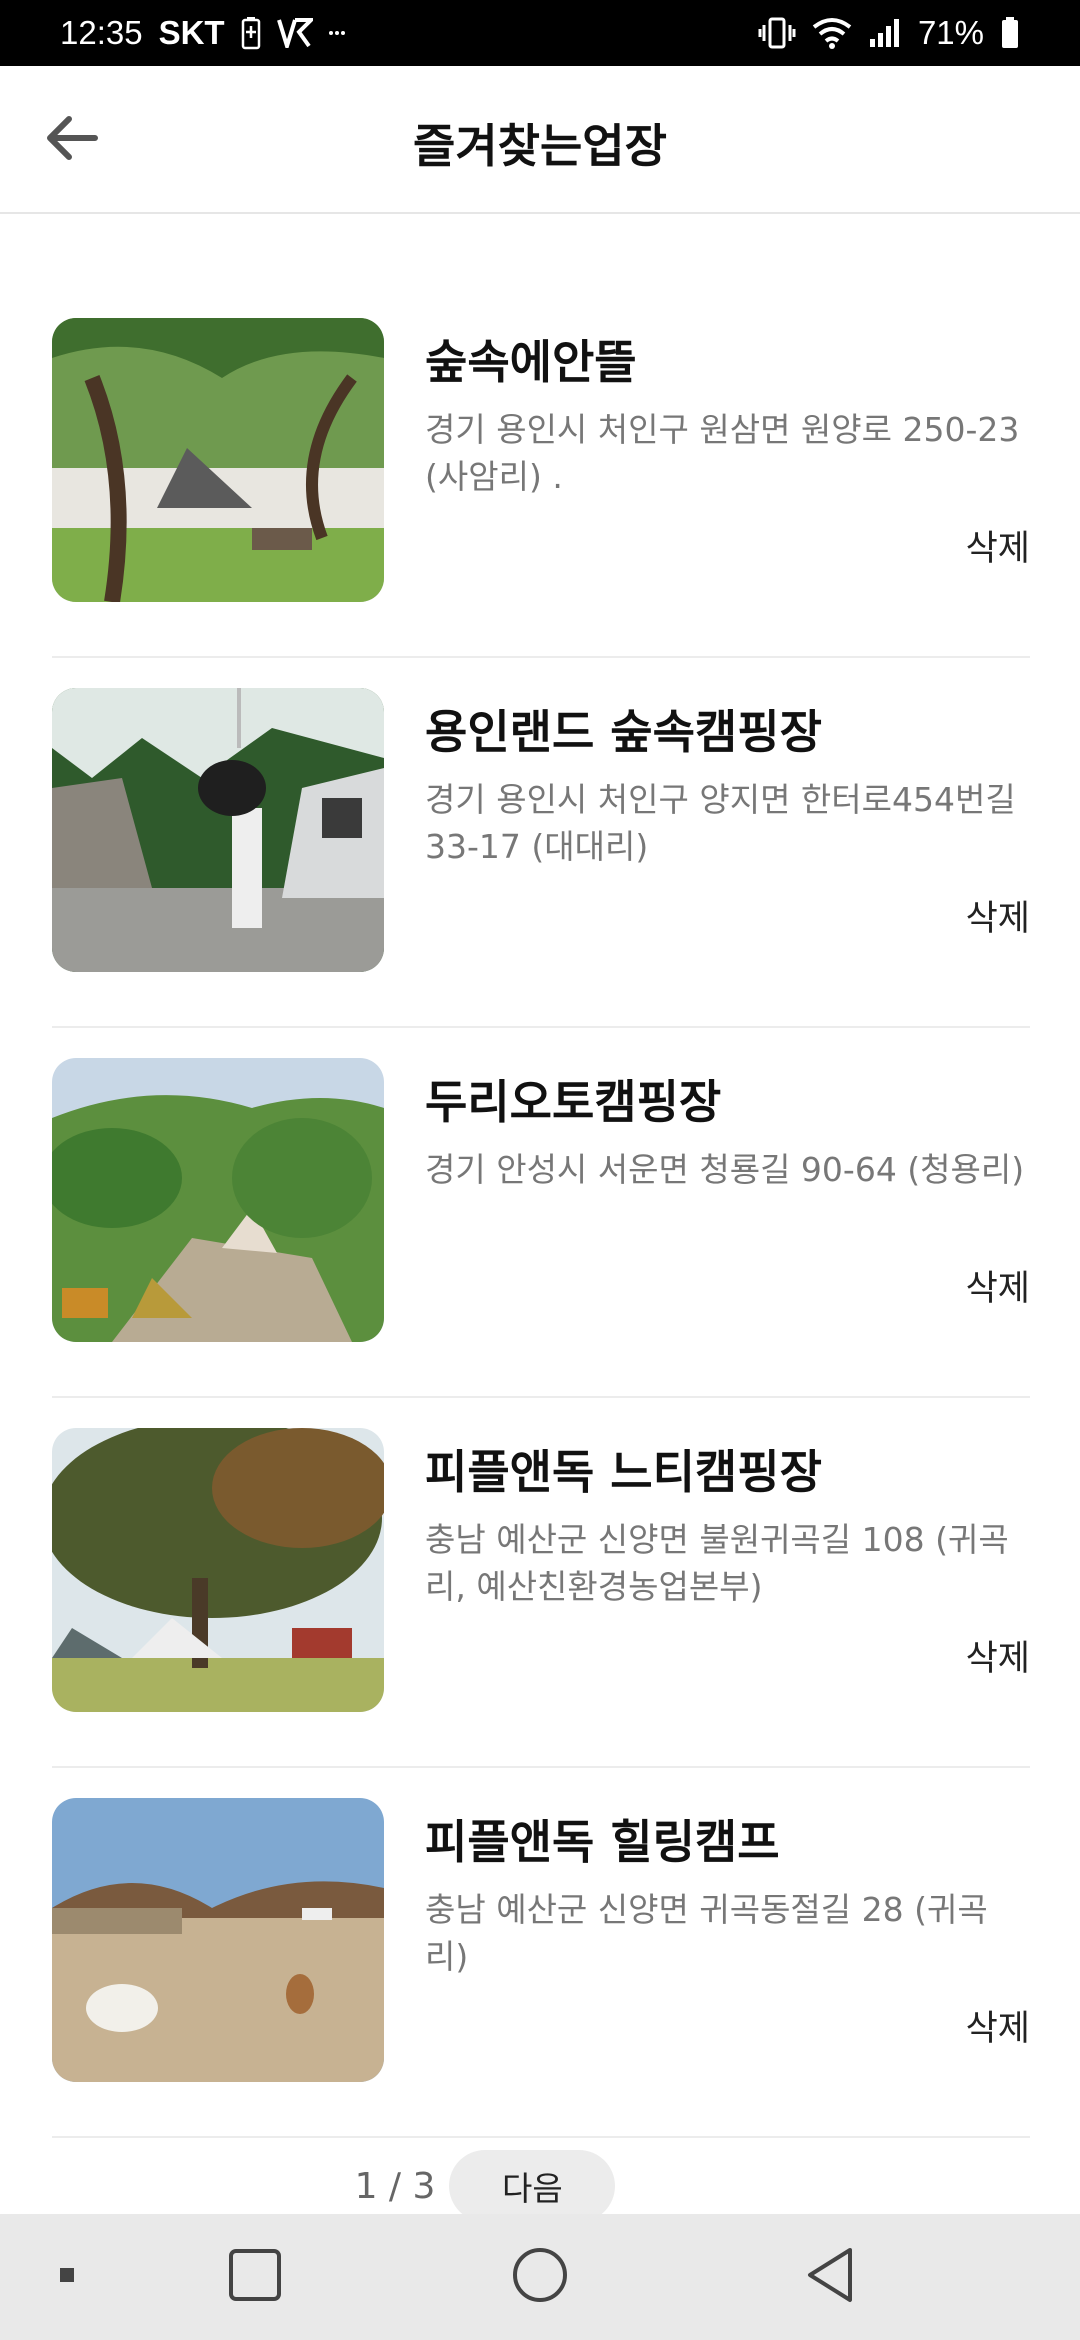 Image resolution: width=1080 pixels, height=2340 pixels. I want to click on page-indicator: 1 / 3, so click(395, 2186).